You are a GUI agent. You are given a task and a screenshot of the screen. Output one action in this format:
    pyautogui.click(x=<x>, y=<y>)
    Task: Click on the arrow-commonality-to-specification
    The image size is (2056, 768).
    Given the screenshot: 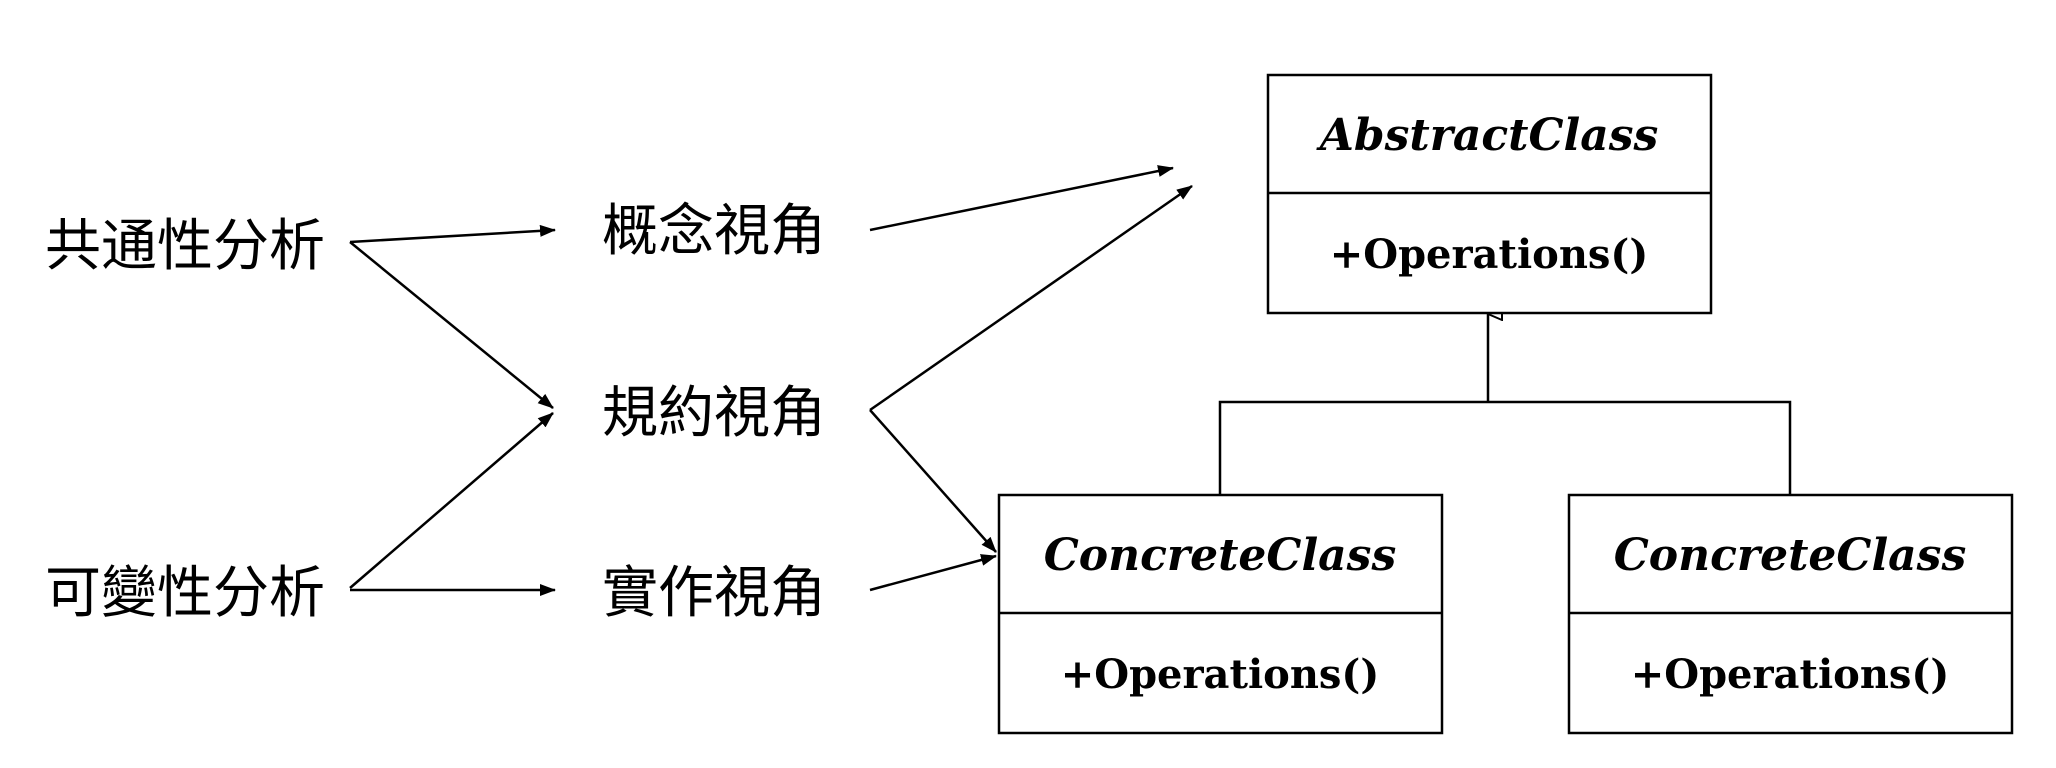 What is the action you would take?
    pyautogui.click(x=451, y=325)
    